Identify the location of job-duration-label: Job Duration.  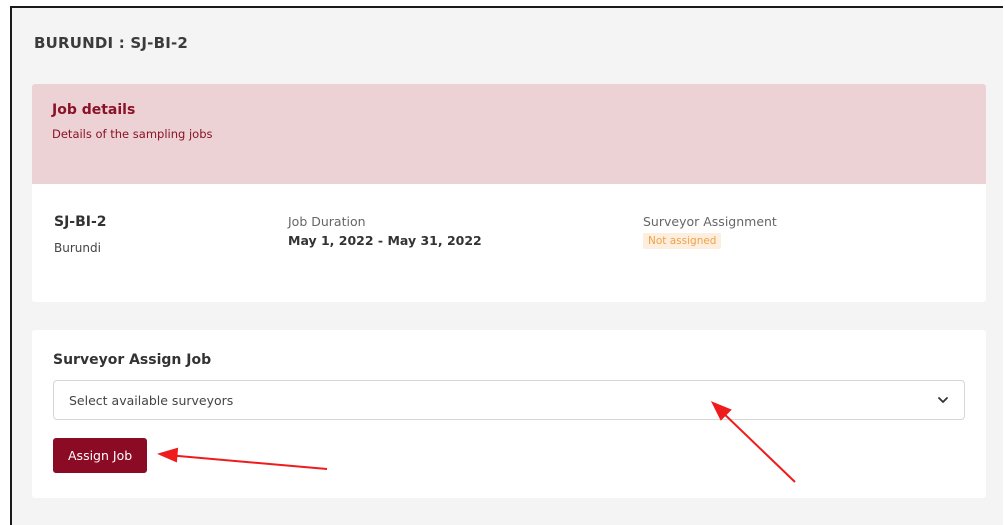
(327, 221).